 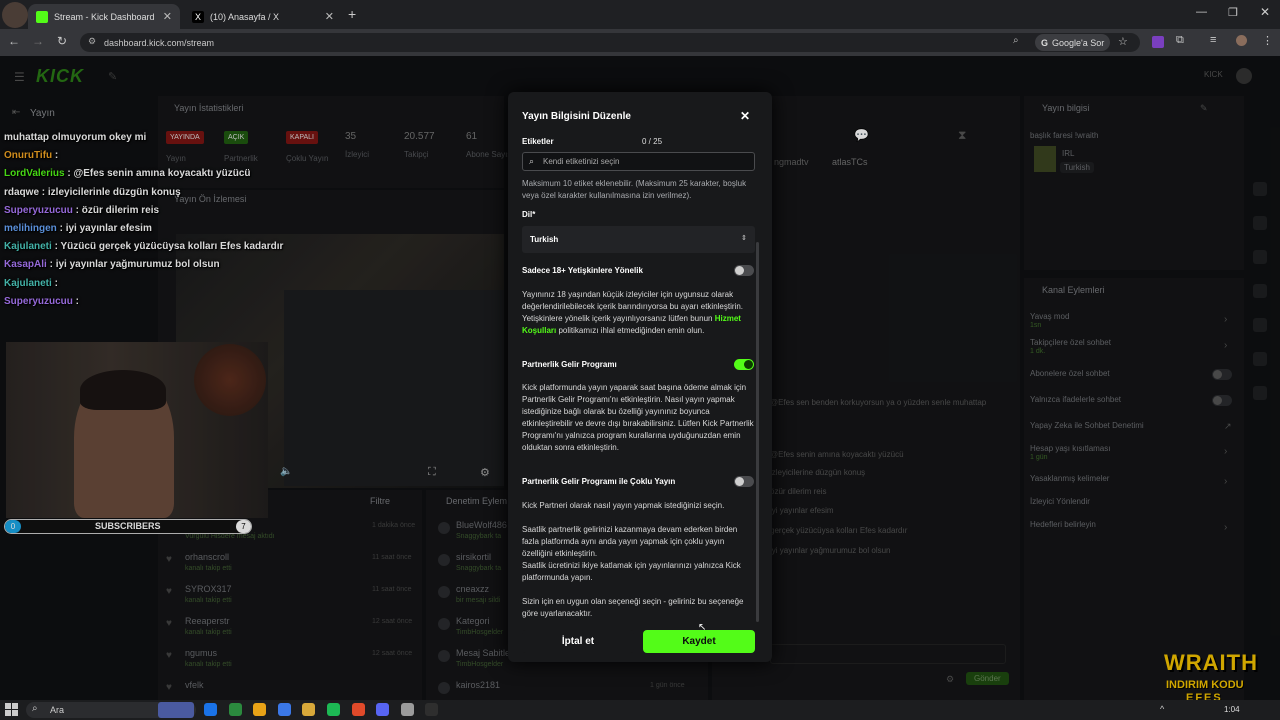 I want to click on windows-start-icon, so click(x=11, y=709).